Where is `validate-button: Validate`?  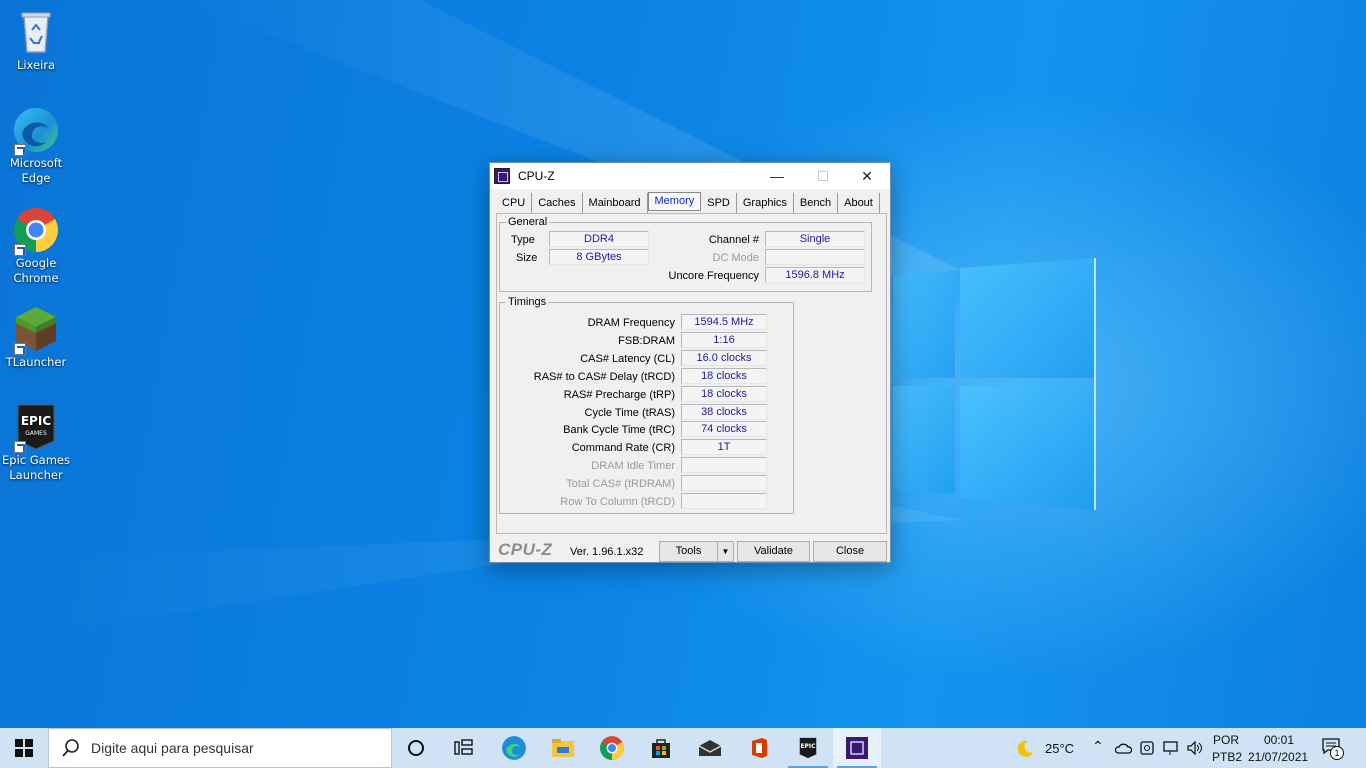
validate-button: Validate is located at coordinates (773, 551).